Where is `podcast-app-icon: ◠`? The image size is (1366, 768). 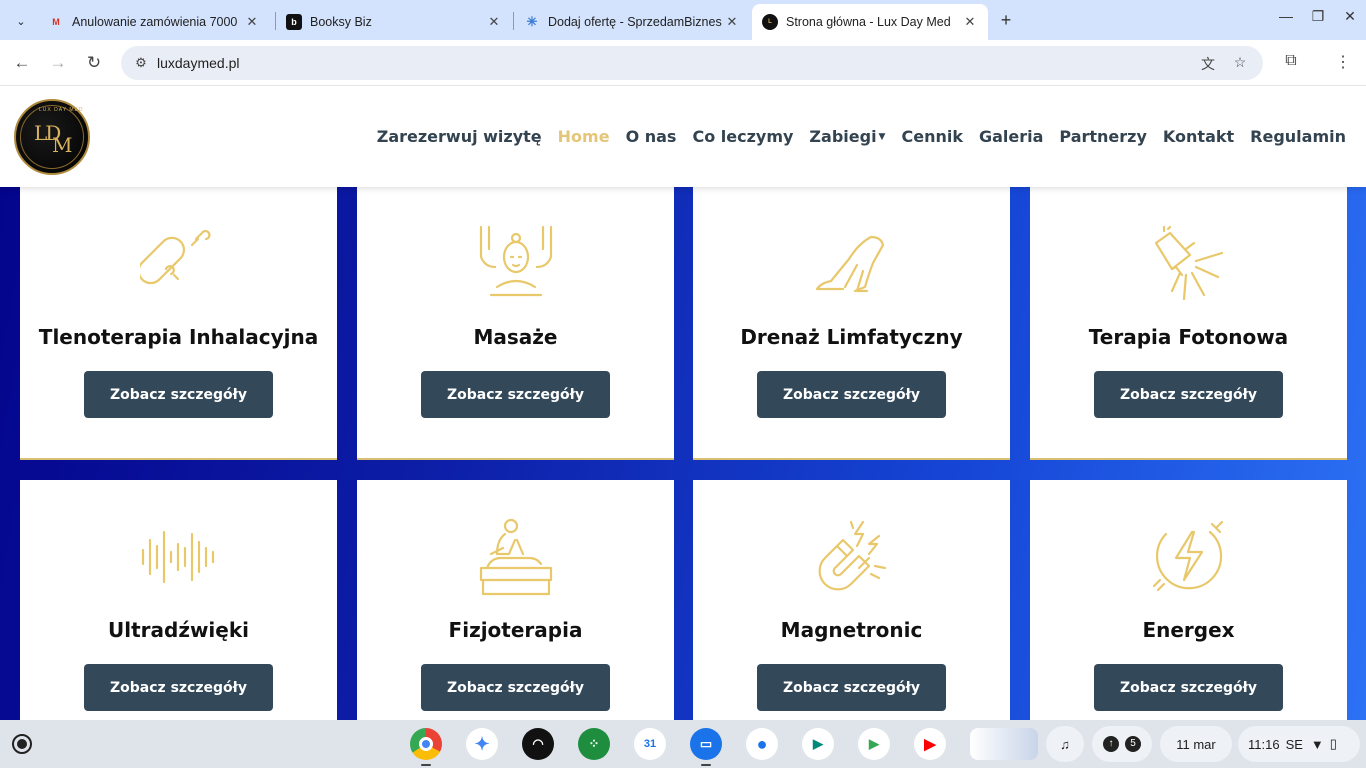 podcast-app-icon: ◠ is located at coordinates (538, 744).